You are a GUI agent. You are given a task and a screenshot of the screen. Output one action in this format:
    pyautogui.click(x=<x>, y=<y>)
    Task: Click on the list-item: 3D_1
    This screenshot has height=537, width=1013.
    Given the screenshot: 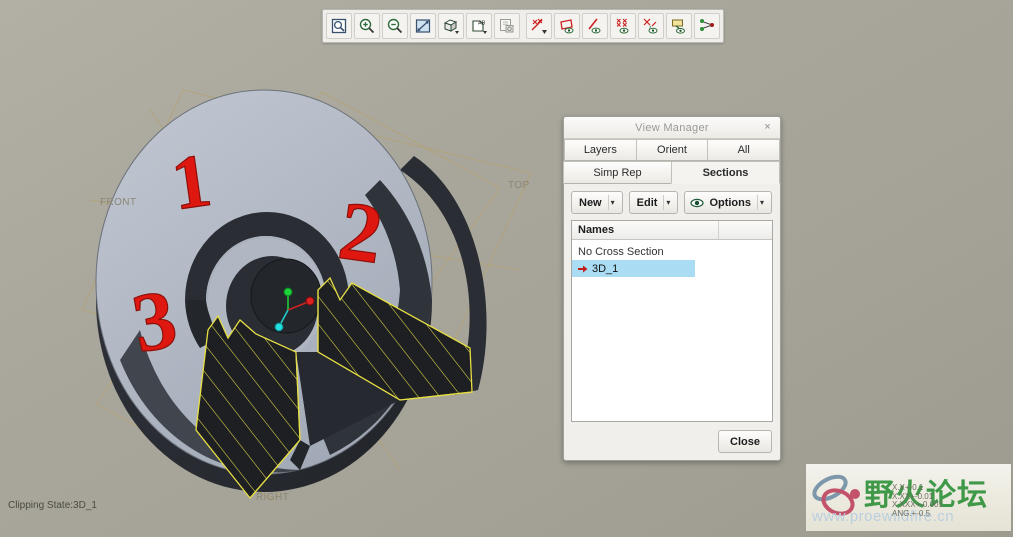 What is the action you would take?
    pyautogui.click(x=633, y=268)
    